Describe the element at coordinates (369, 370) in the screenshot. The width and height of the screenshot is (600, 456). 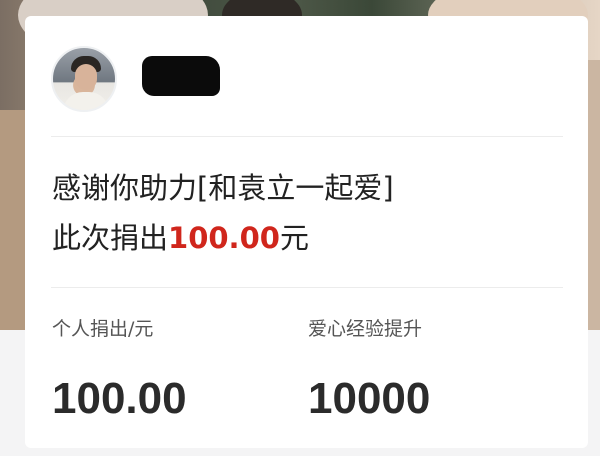
I see `stat-love-experience: 爱心经验提升 10000` at that location.